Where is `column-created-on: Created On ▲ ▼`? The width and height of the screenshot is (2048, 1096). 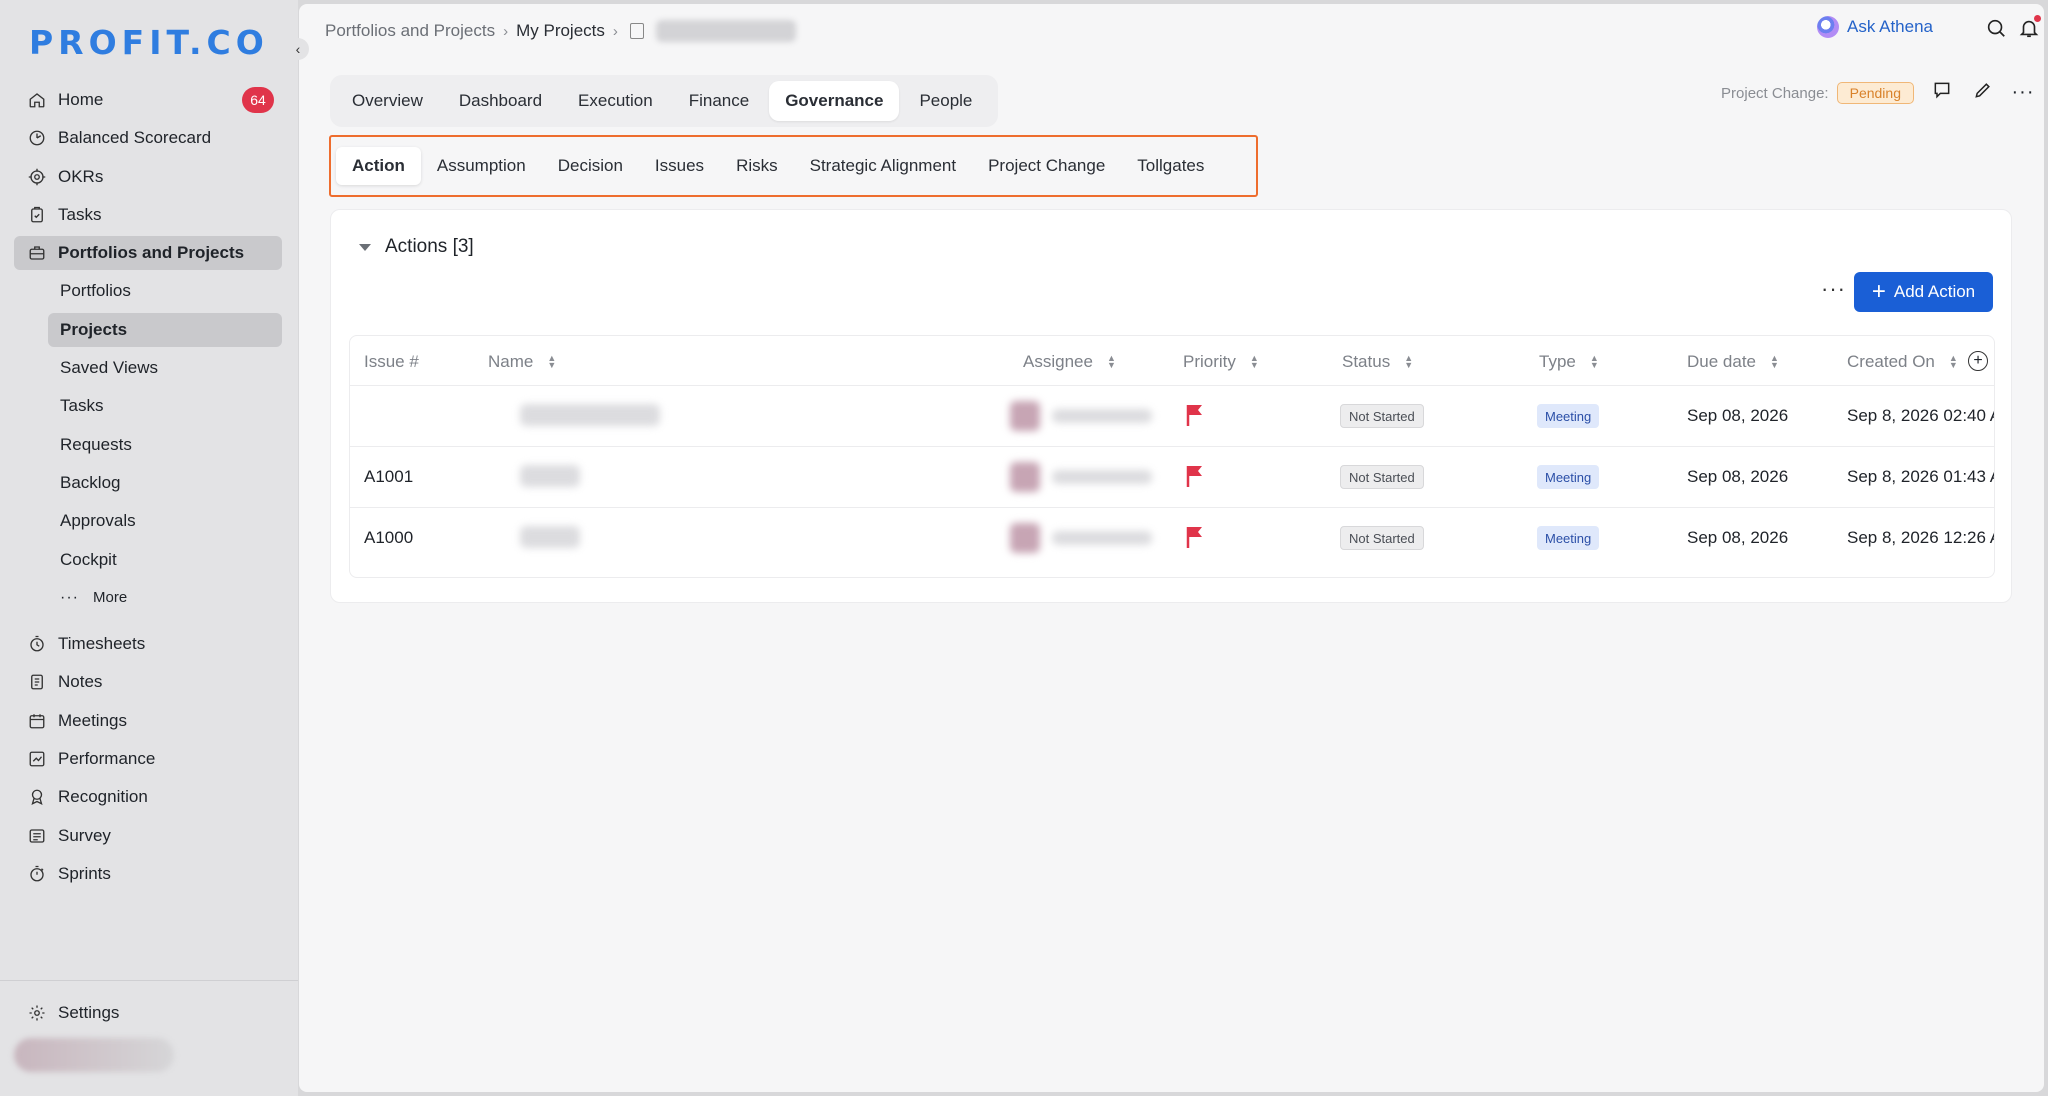 column-created-on: Created On ▲ ▼ is located at coordinates (1902, 362).